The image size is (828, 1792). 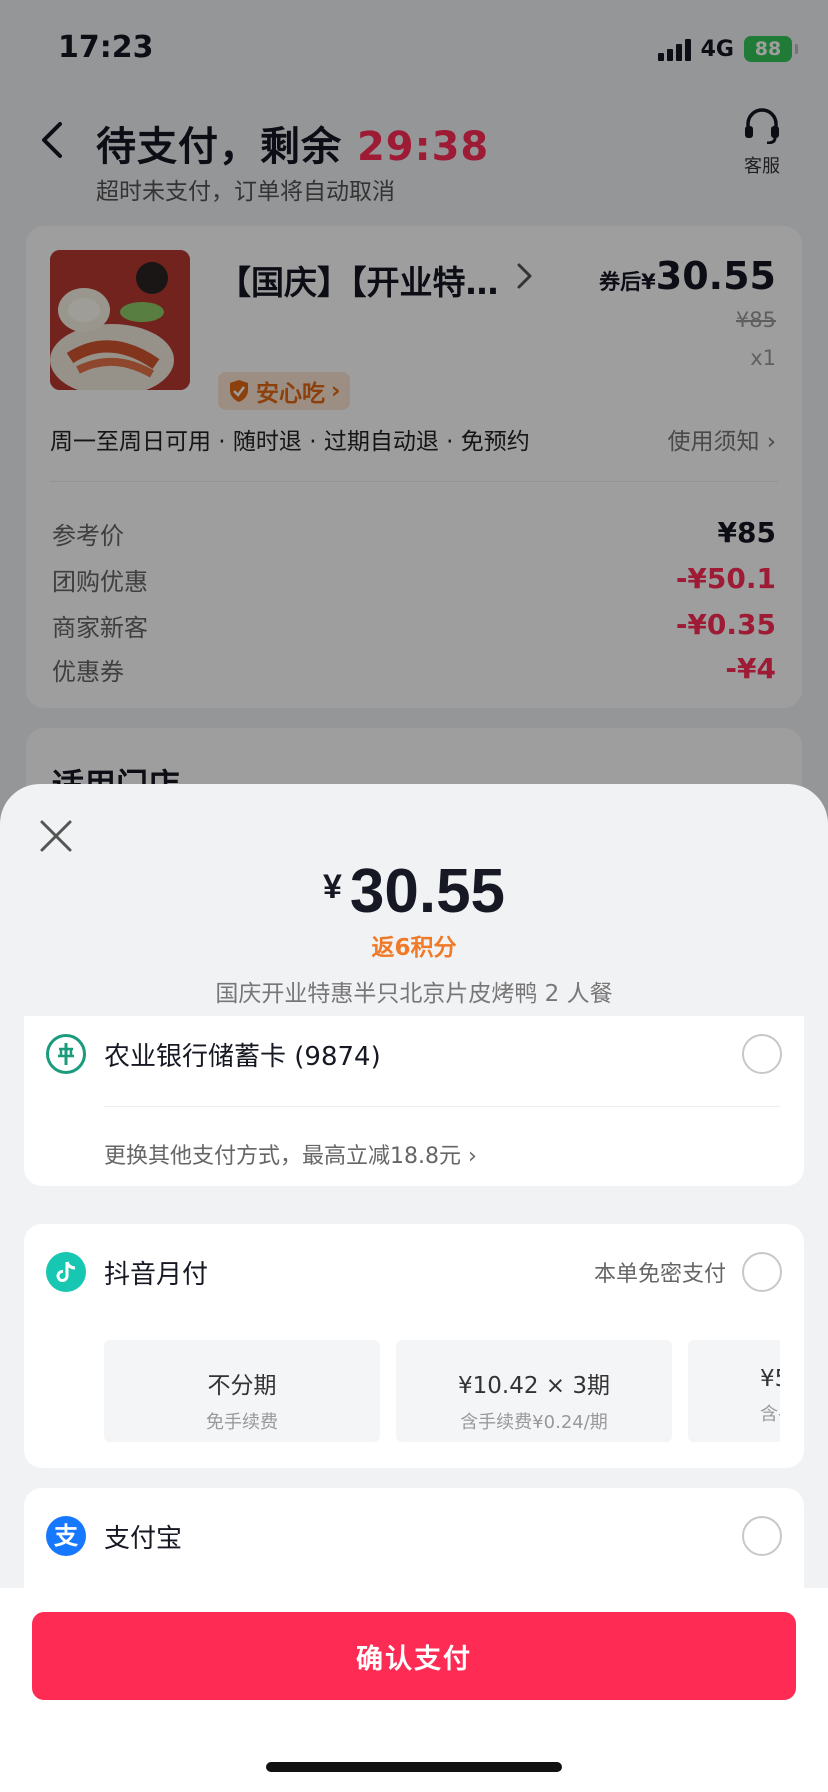 What do you see at coordinates (282, 1156) in the screenshot?
I see `switch-payment-text: 更换其他支付方式，最高立减18.8元` at bounding box center [282, 1156].